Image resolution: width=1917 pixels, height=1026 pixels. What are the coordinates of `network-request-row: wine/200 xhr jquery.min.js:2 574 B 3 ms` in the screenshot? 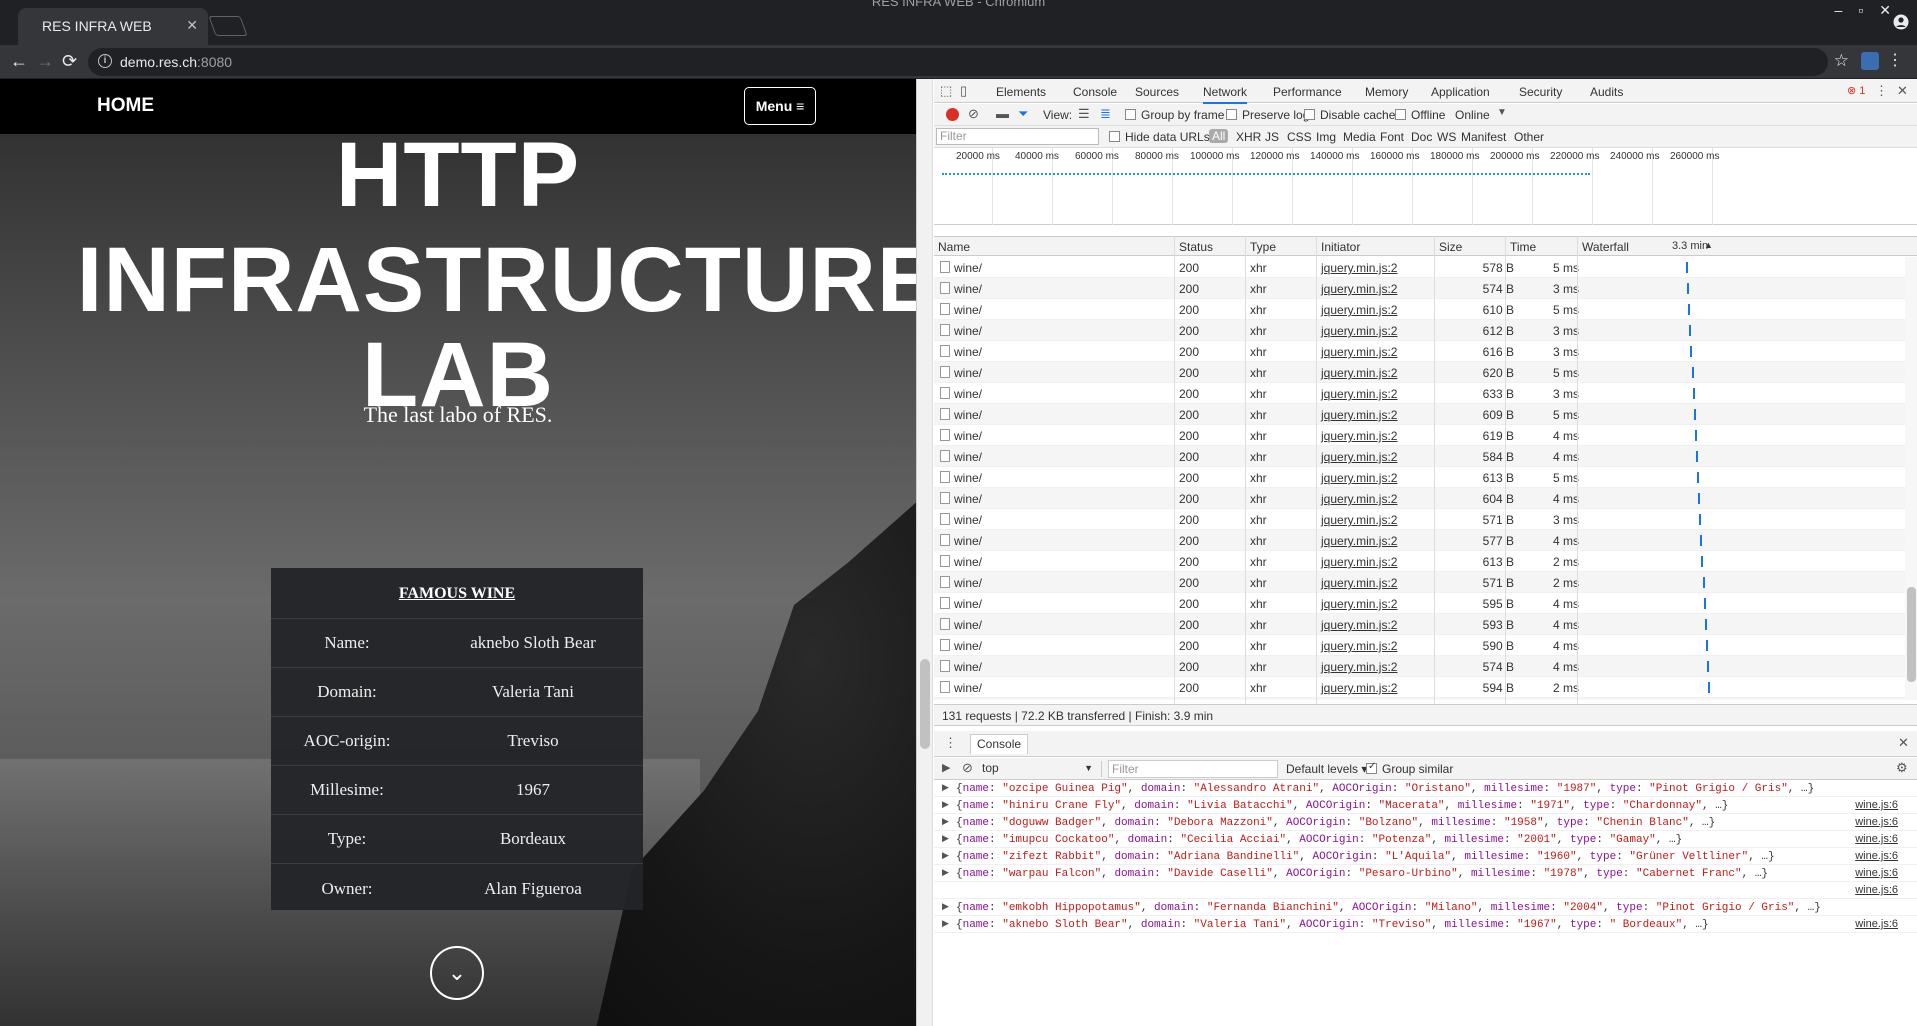 It's located at (1425, 288).